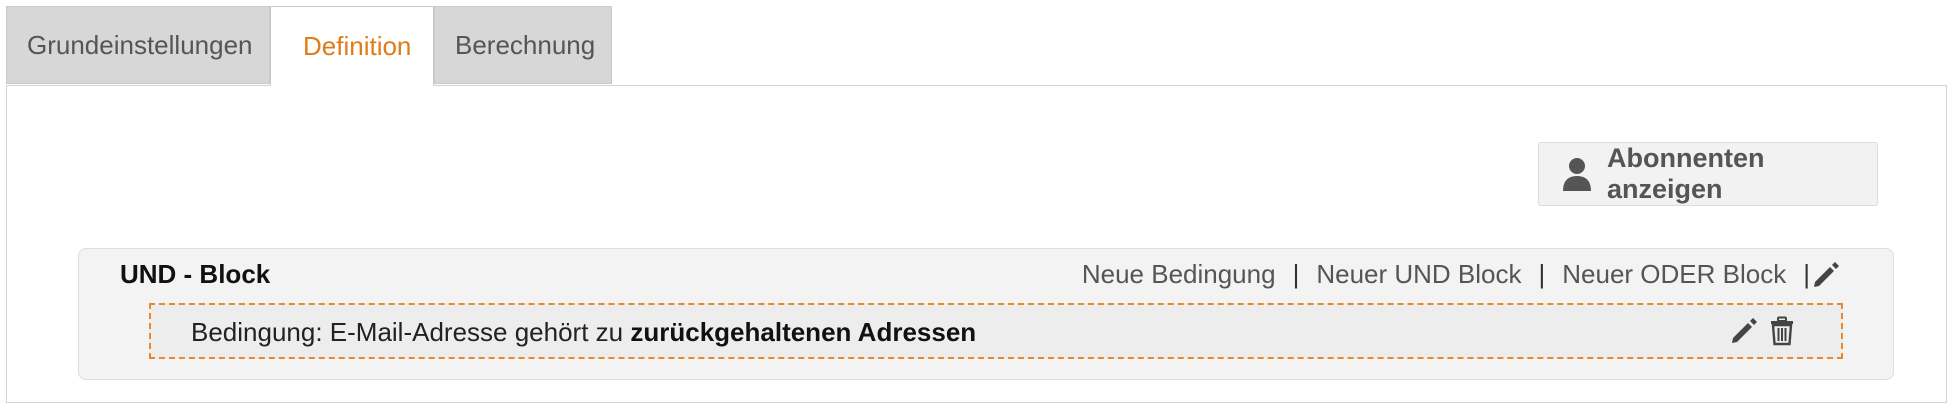 This screenshot has width=1953, height=410. What do you see at coordinates (1179, 274) in the screenshot?
I see `new-condition-link: Neue Bedingung` at bounding box center [1179, 274].